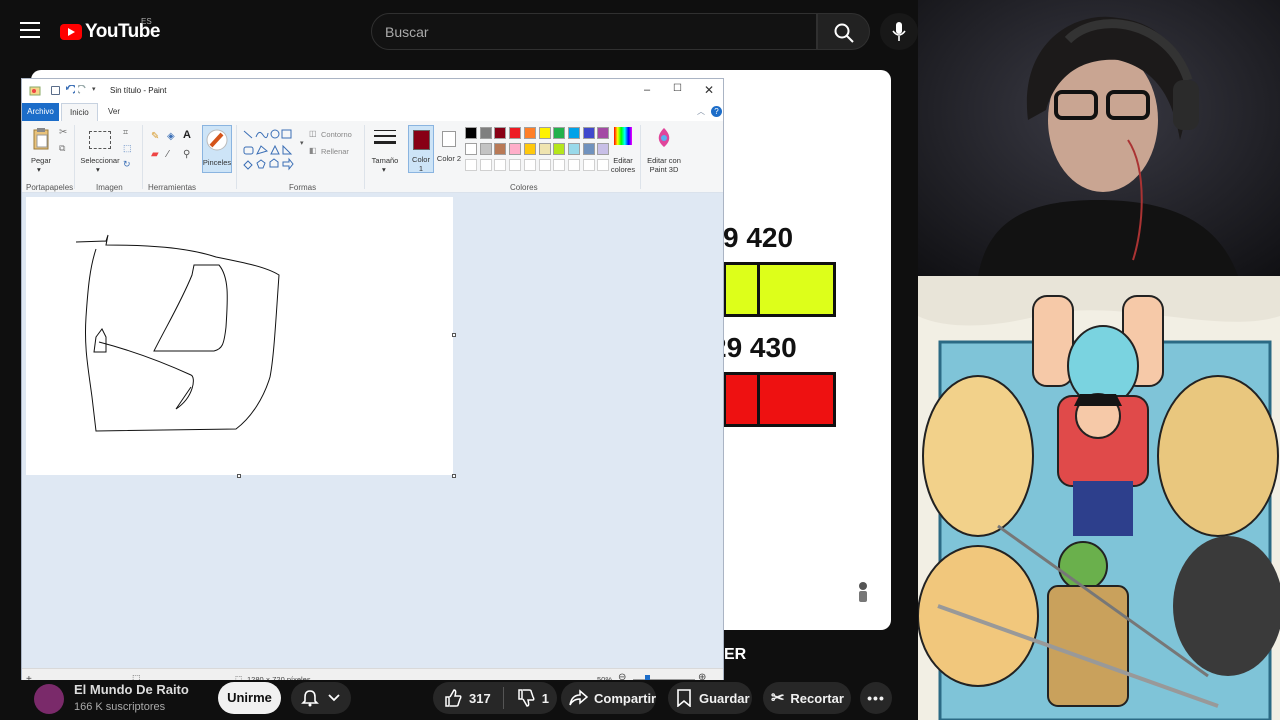 The height and width of the screenshot is (720, 1280). I want to click on share-button: Compartir, so click(608, 698).